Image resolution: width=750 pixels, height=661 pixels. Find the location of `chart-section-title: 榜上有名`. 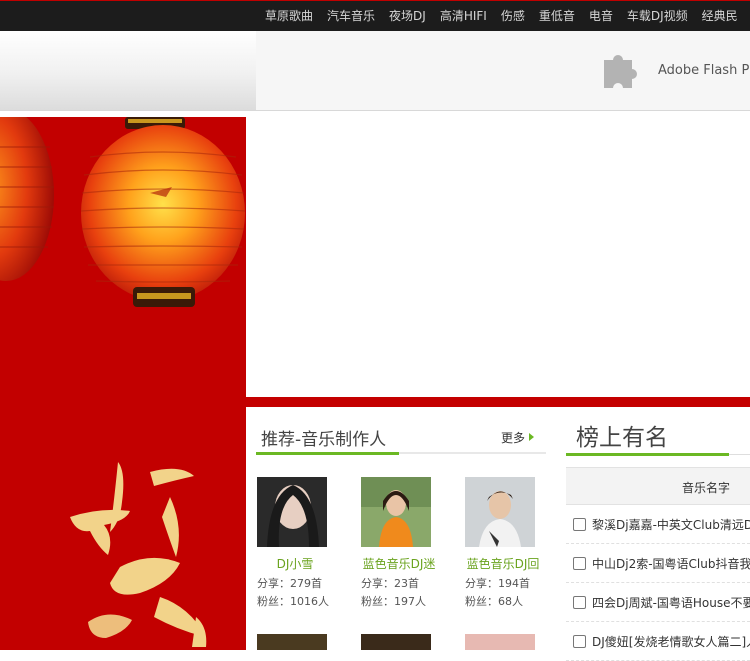

chart-section-title: 榜上有名 is located at coordinates (622, 438).